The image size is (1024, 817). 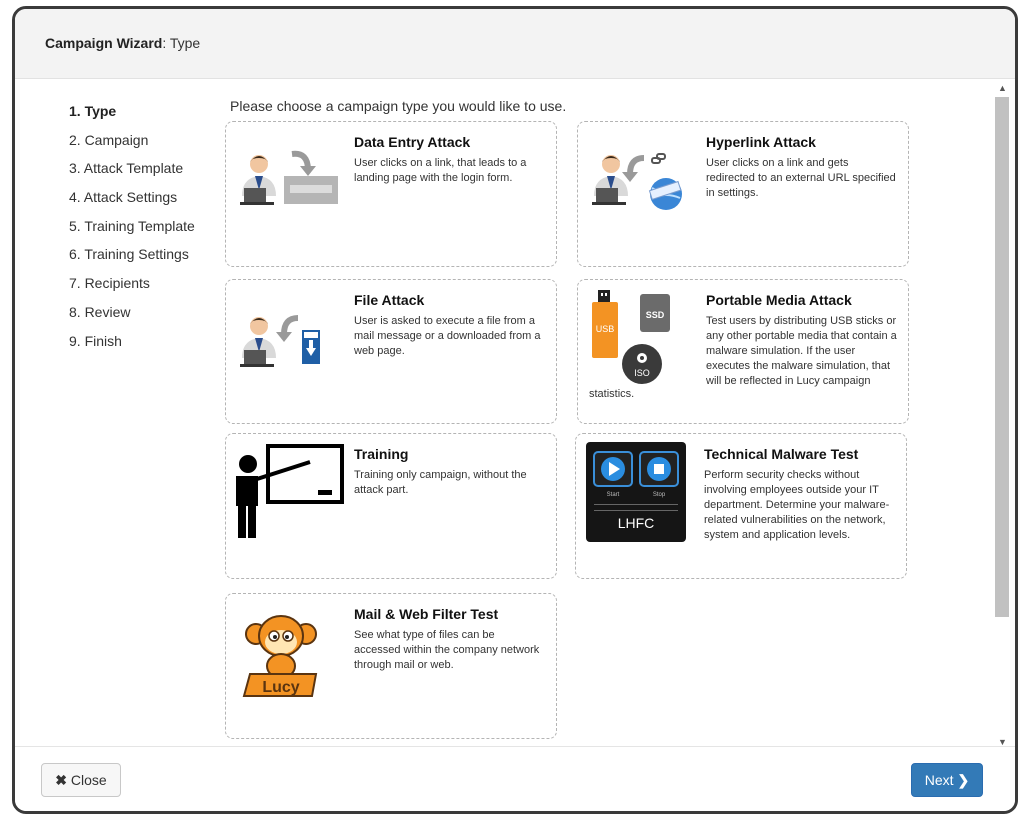 I want to click on card-title: Data Entry Attack, so click(x=412, y=142).